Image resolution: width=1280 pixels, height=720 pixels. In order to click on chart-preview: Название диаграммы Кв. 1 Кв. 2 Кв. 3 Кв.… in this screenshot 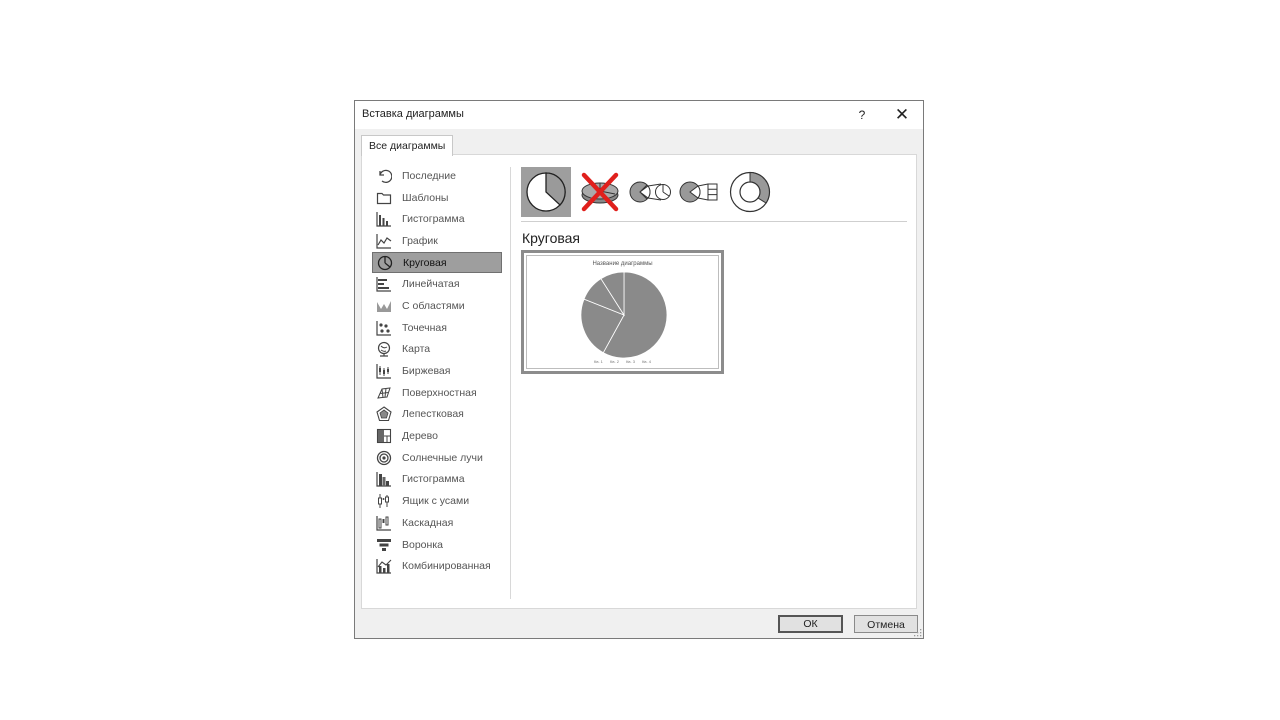, I will do `click(622, 312)`.